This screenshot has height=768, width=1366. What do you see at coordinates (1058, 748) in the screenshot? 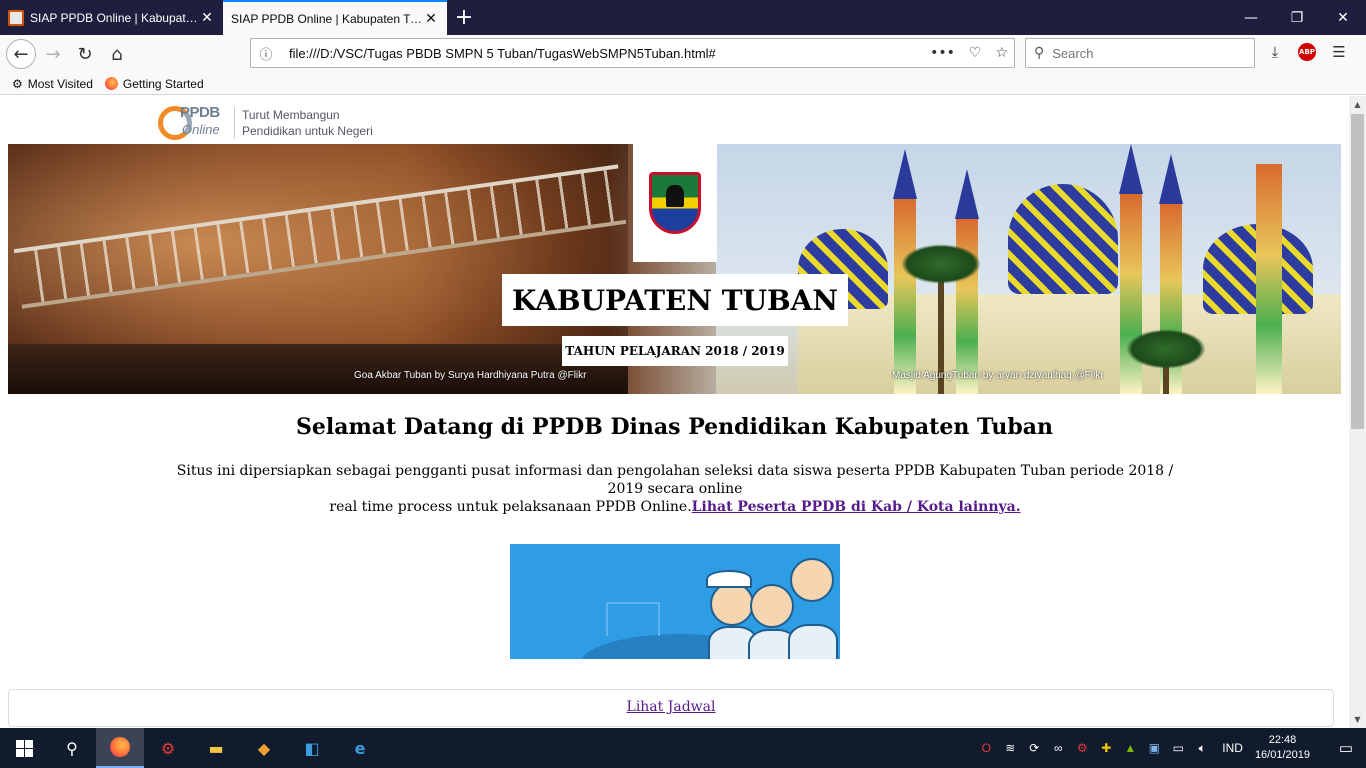
I see `link-tray-icon: ∞` at bounding box center [1058, 748].